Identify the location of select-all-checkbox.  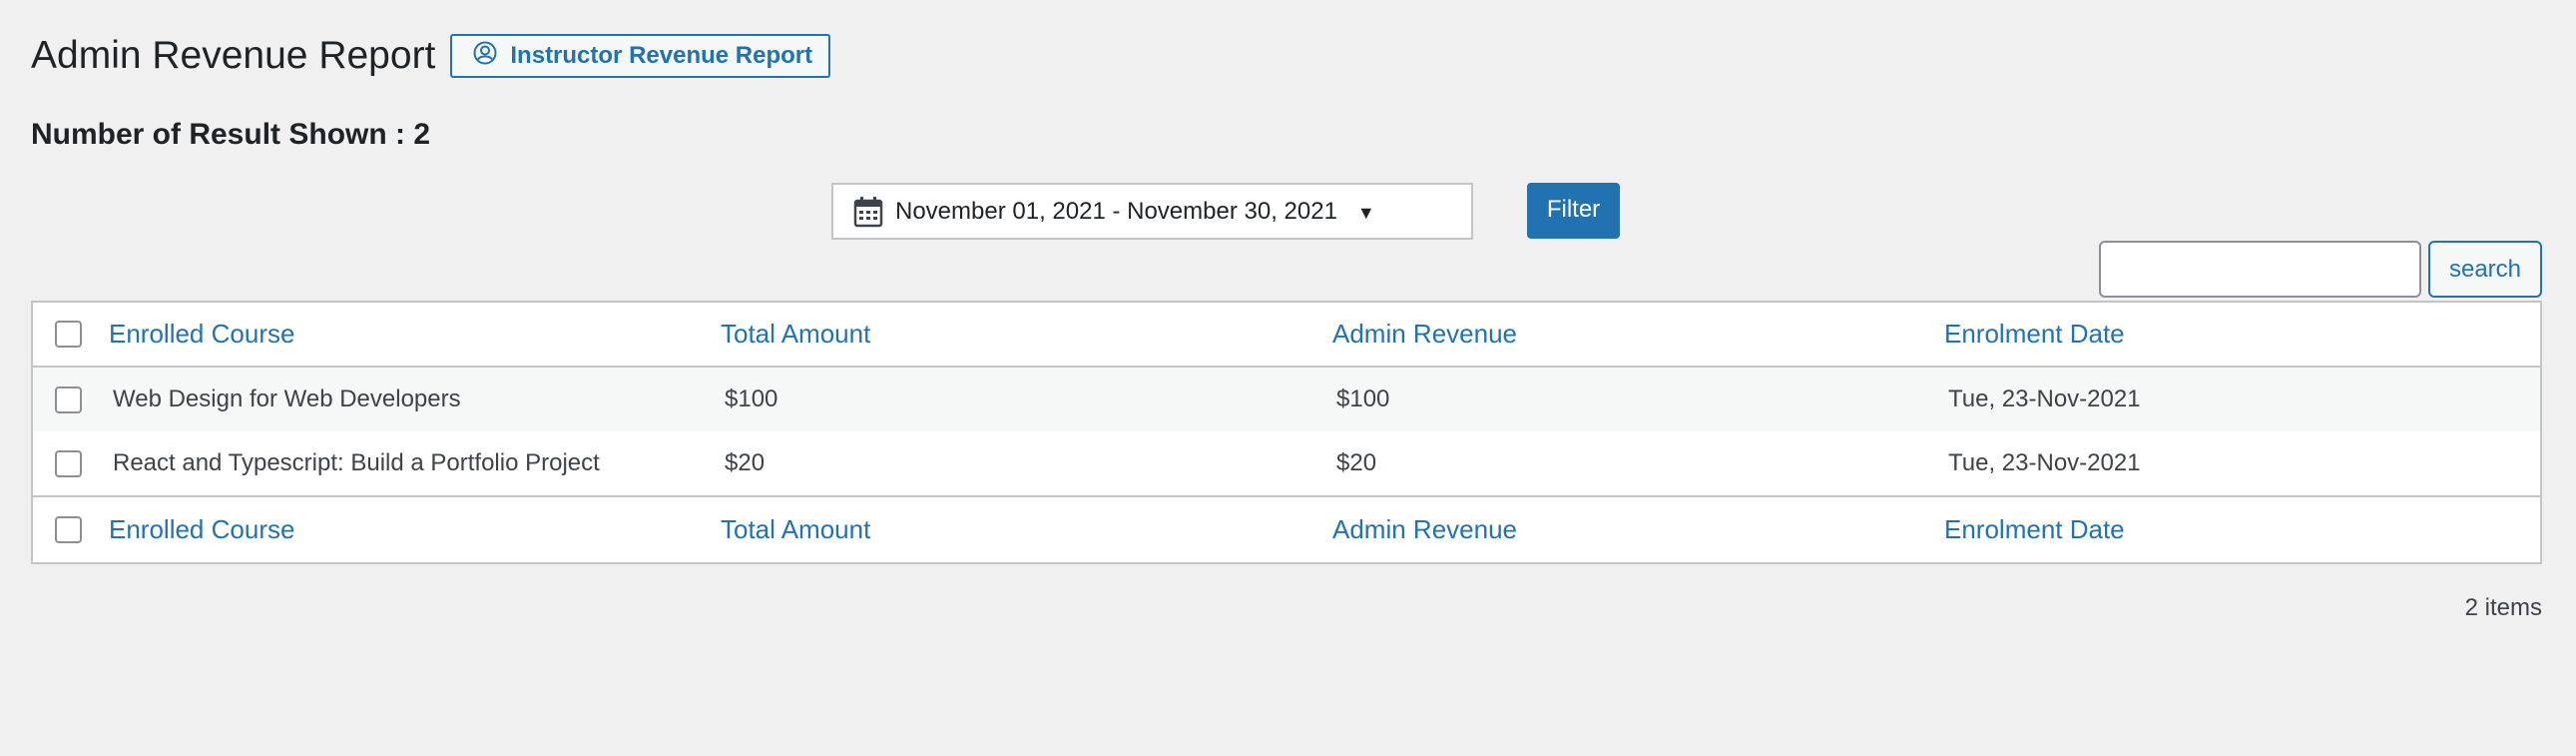
(69, 334).